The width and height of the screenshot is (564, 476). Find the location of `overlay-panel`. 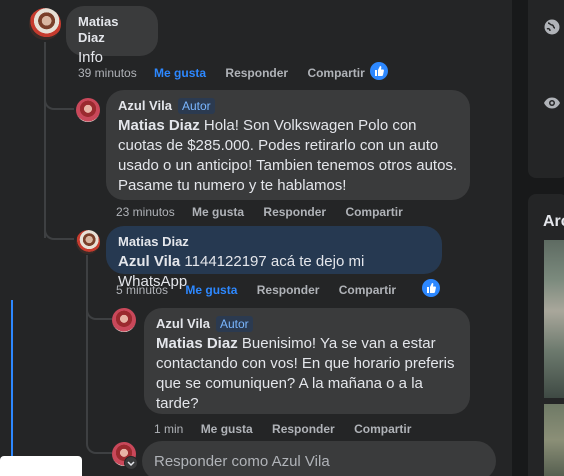

overlay-panel is located at coordinates (41, 466).